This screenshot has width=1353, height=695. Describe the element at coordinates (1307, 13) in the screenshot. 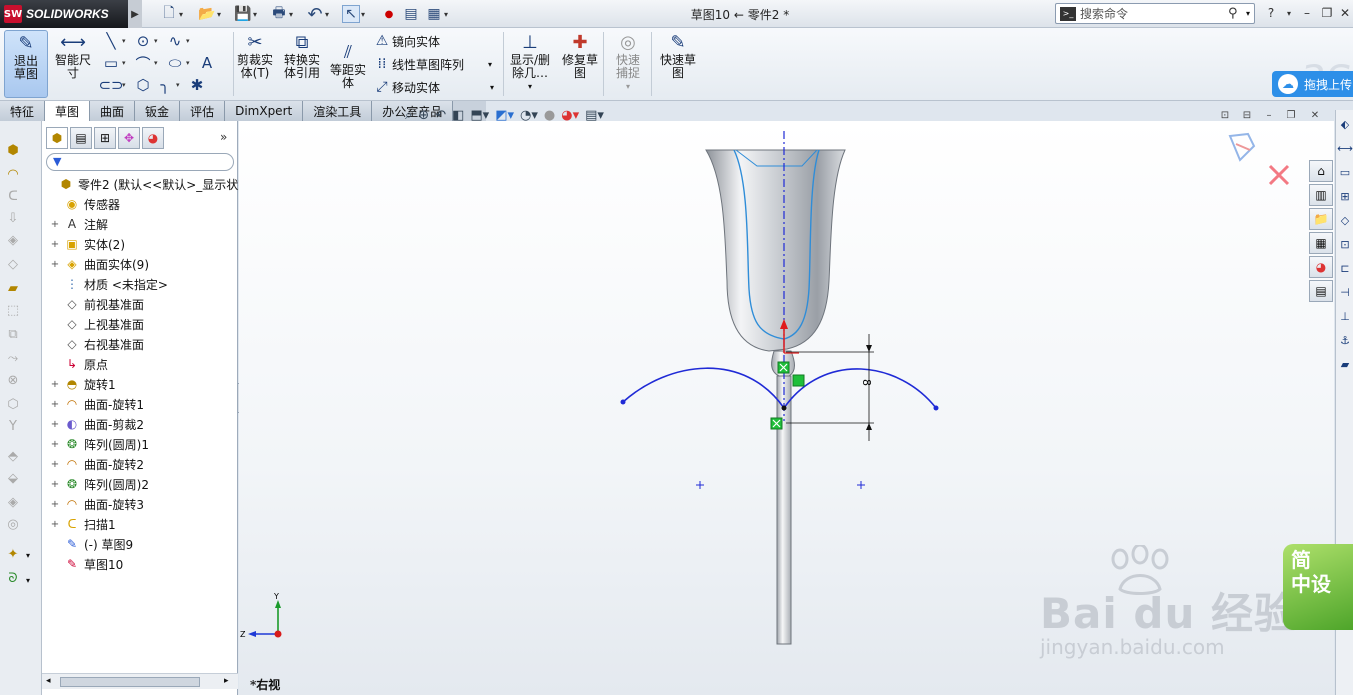

I see `minimize-button: –` at that location.